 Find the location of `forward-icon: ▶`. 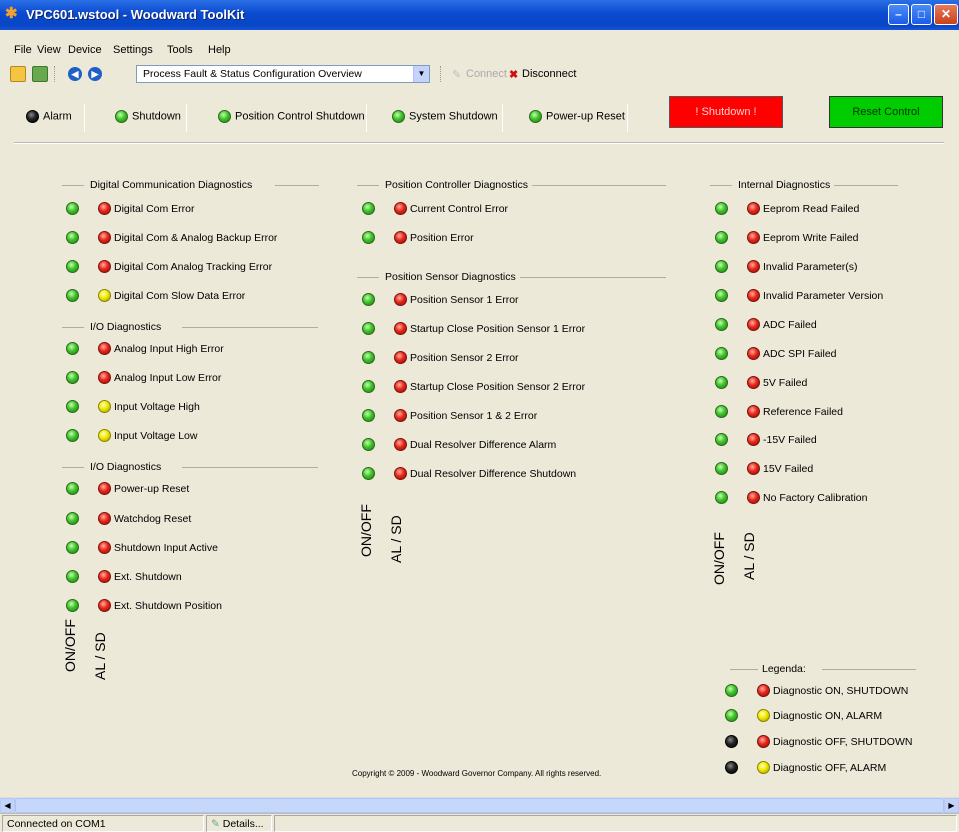

forward-icon: ▶ is located at coordinates (95, 74).